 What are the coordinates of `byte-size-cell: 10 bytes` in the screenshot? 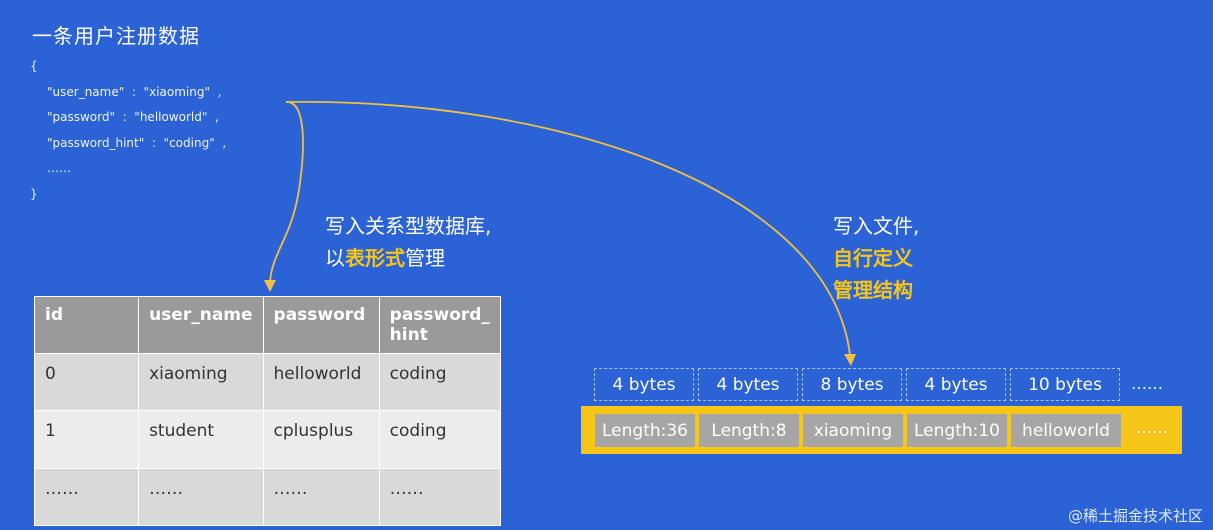 It's located at (1065, 384).